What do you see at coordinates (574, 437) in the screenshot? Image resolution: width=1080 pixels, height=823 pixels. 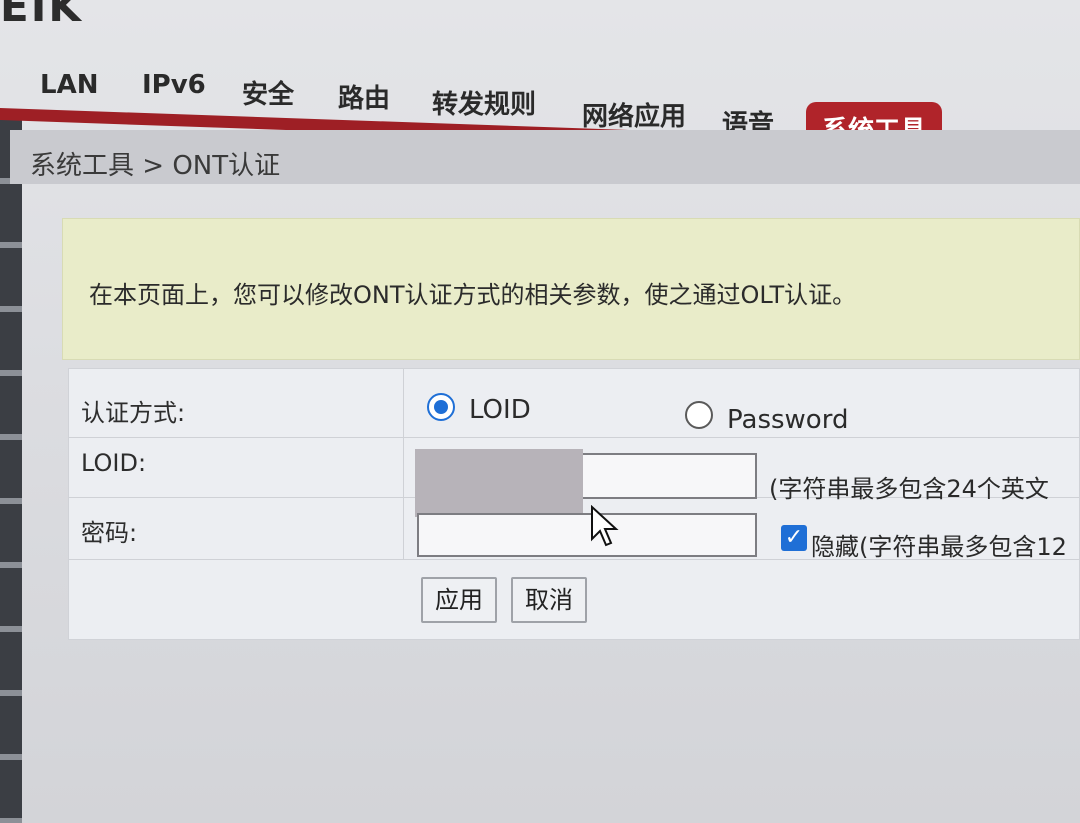 I see `row-divider` at bounding box center [574, 437].